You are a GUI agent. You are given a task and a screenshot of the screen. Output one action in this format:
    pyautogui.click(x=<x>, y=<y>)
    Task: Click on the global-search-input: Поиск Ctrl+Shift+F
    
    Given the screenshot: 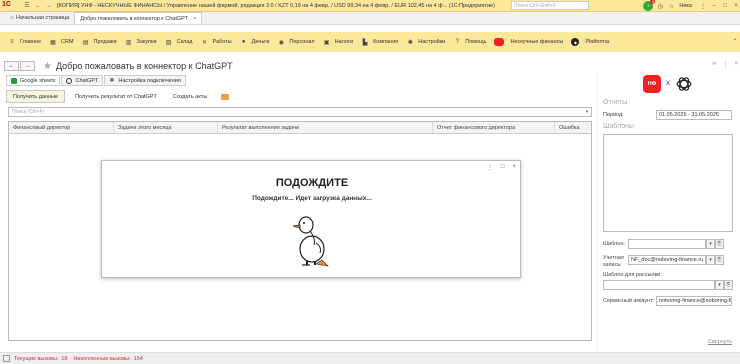 What is the action you would take?
    pyautogui.click(x=550, y=5)
    